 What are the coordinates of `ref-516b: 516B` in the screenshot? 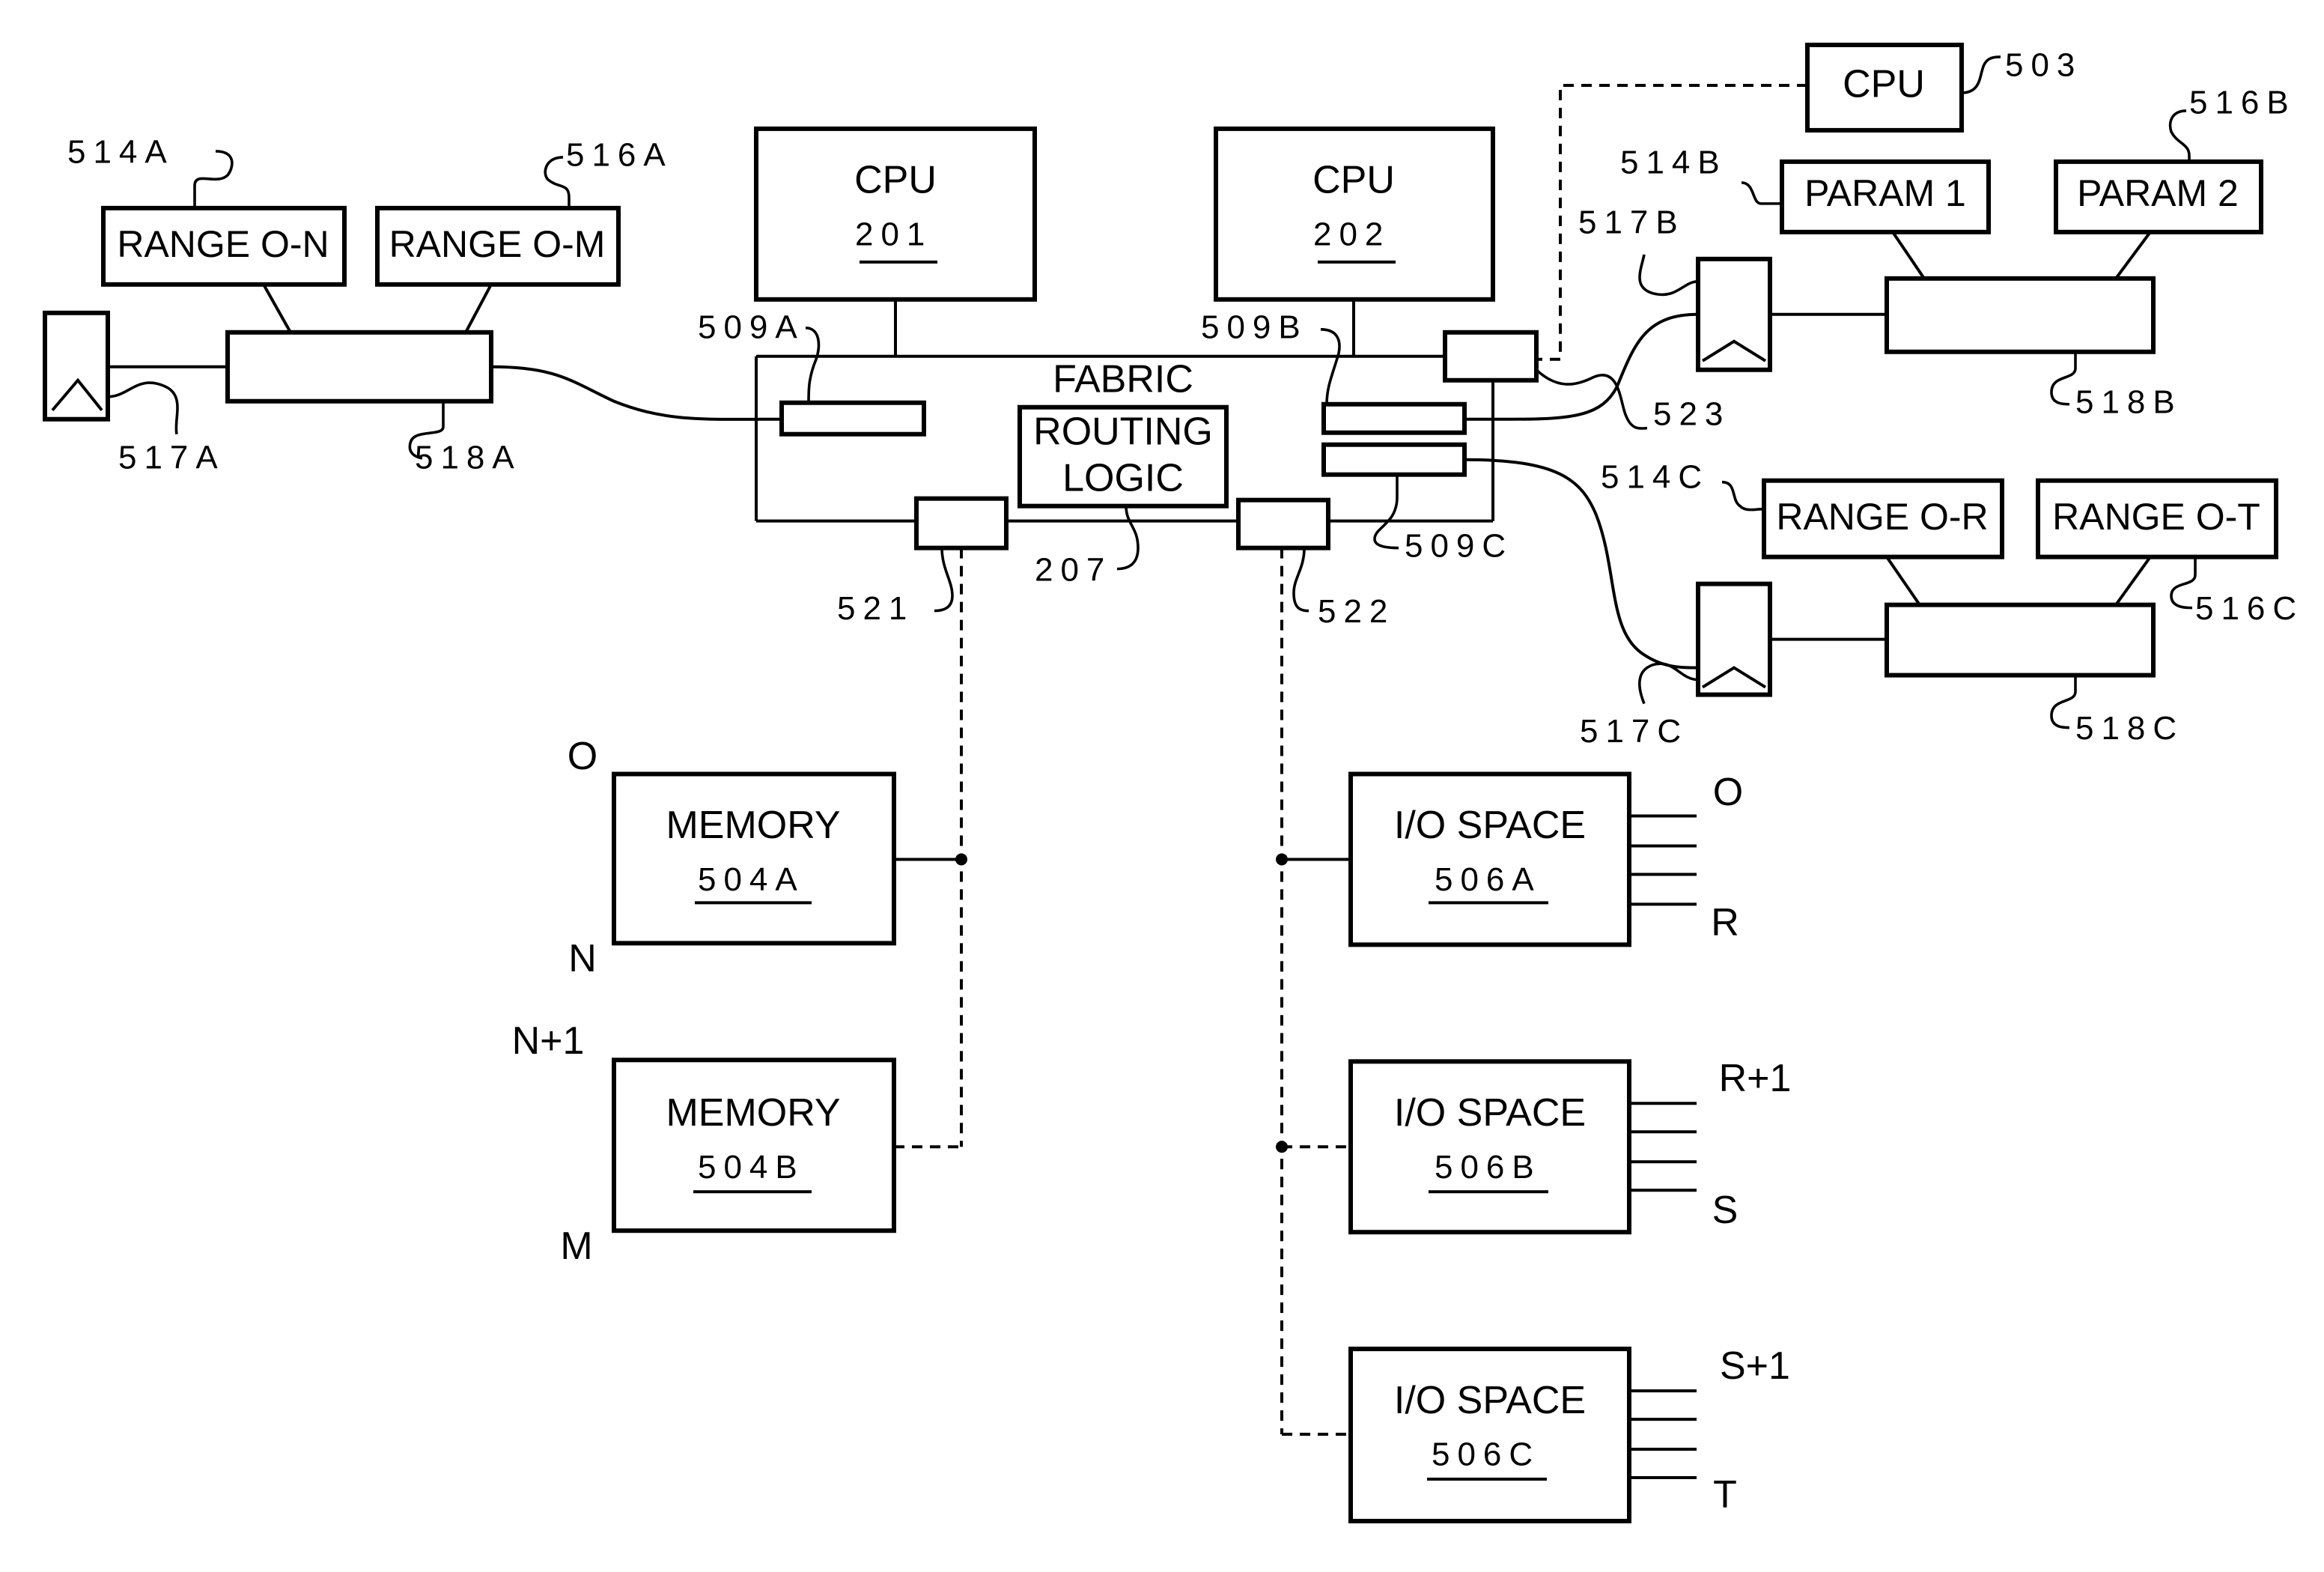 It's located at (2242, 103).